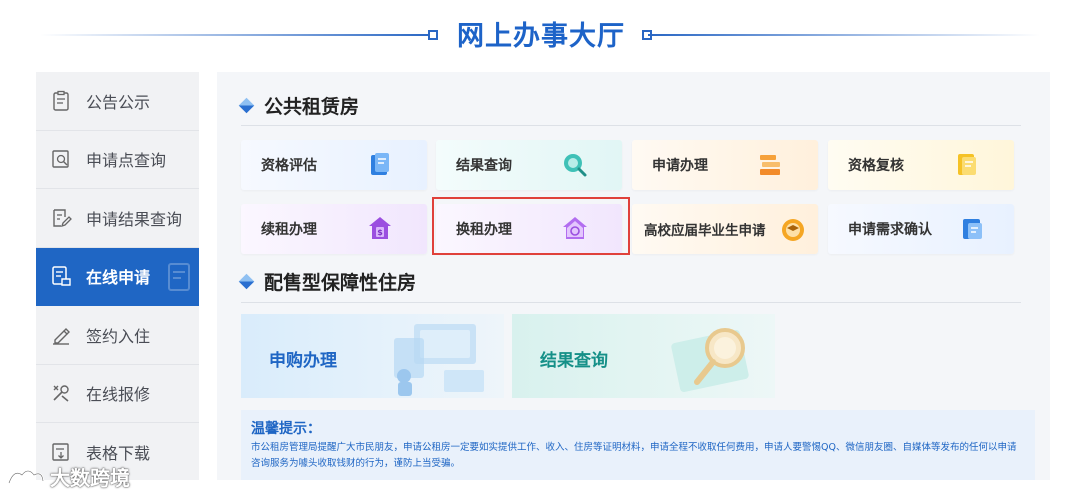 Image resolution: width=1080 pixels, height=496 pixels. I want to click on banner-purchase-process: 申购办理, so click(372, 356).